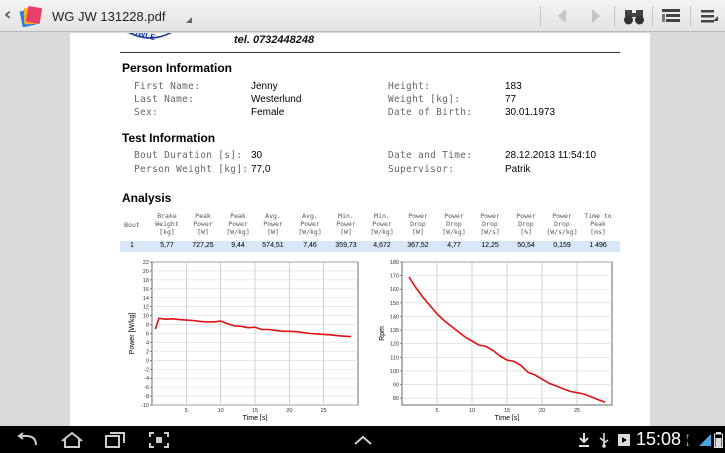 This screenshot has height=453, width=725. Describe the element at coordinates (261, 169) in the screenshot. I see `person-weight-value: 77,0` at that location.